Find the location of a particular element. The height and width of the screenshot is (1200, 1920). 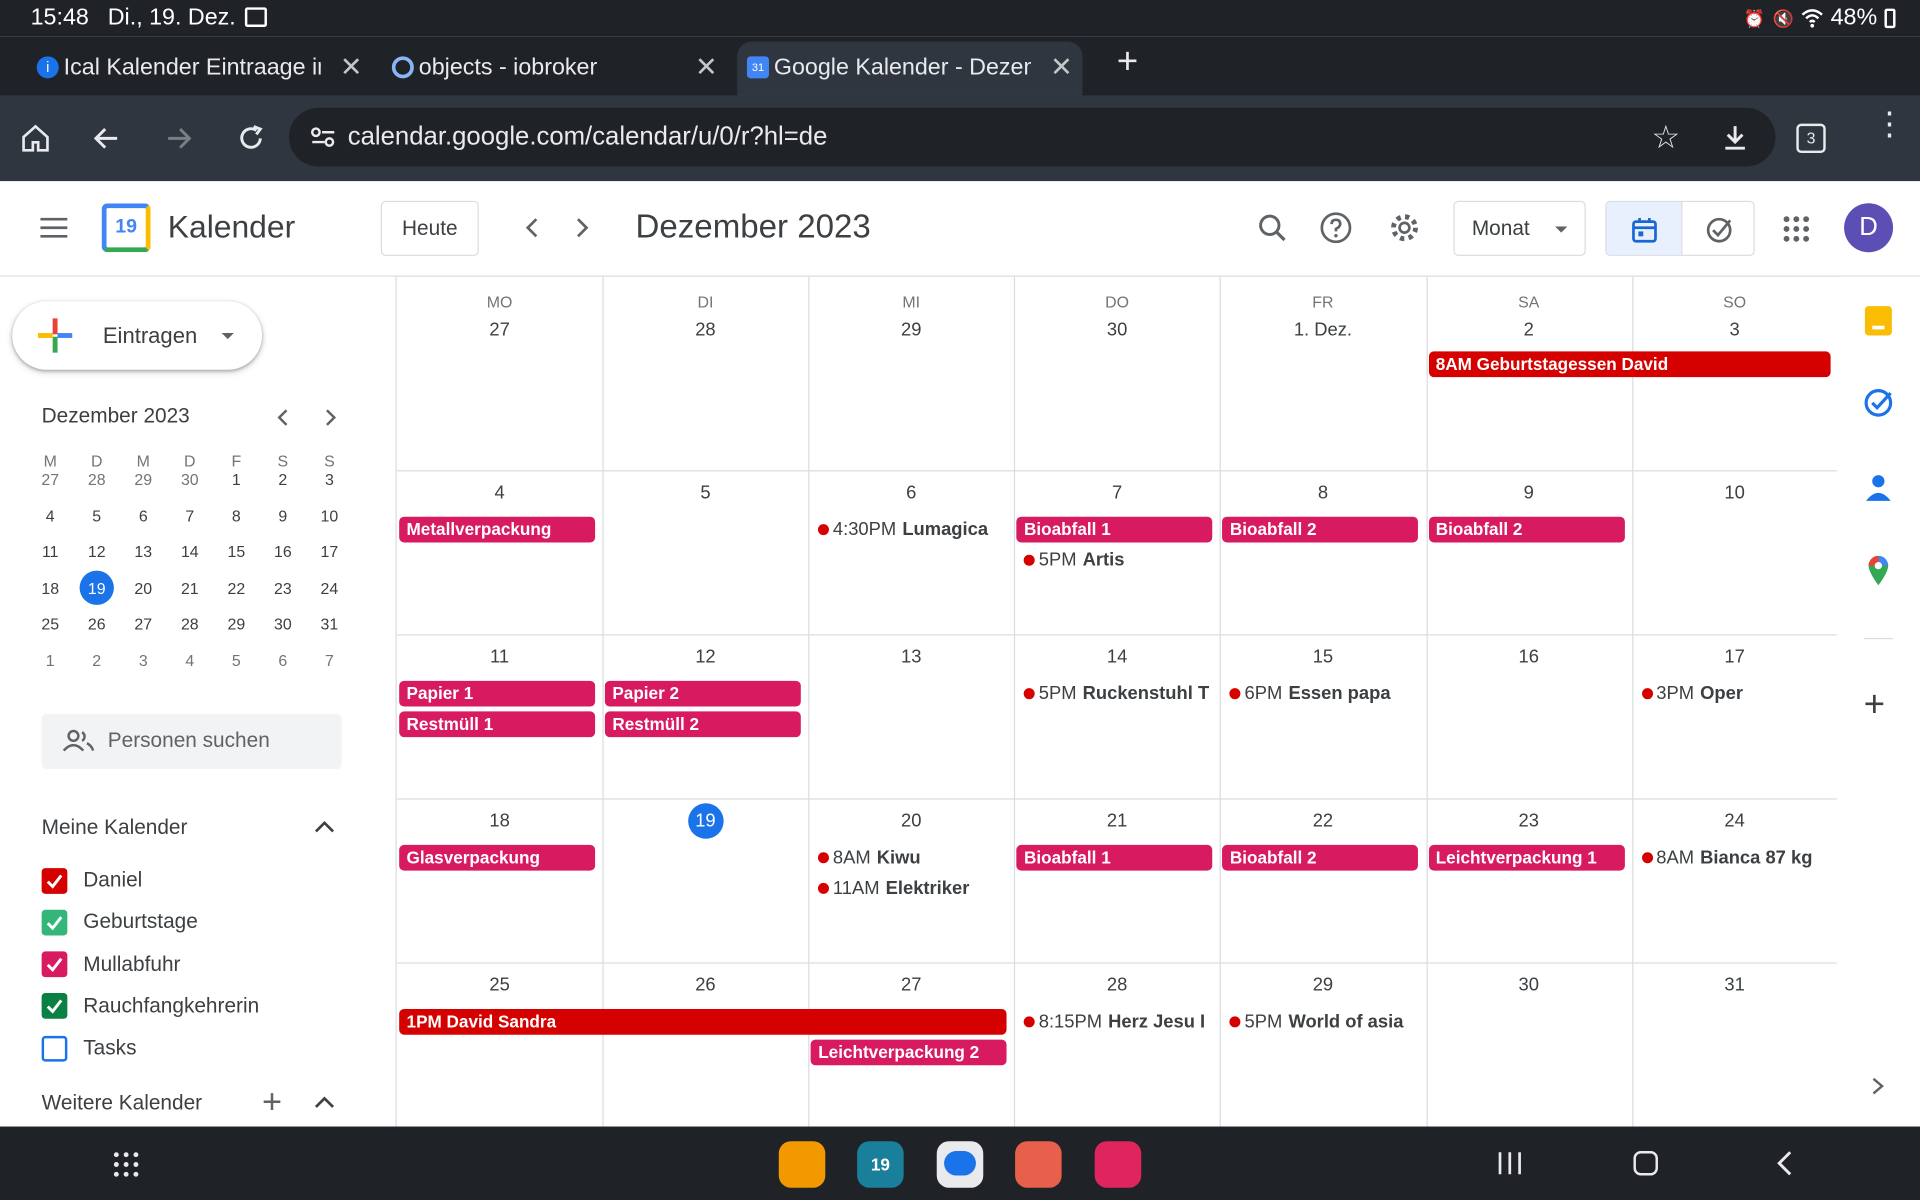

help-icon is located at coordinates (1336, 228).